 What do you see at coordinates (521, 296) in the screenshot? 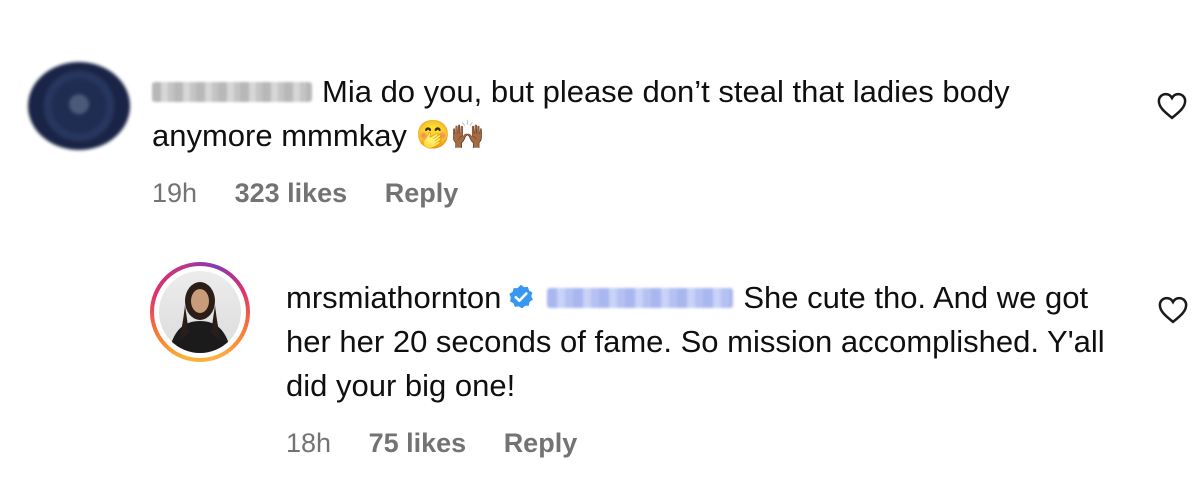
I see `verified-badge-icon` at bounding box center [521, 296].